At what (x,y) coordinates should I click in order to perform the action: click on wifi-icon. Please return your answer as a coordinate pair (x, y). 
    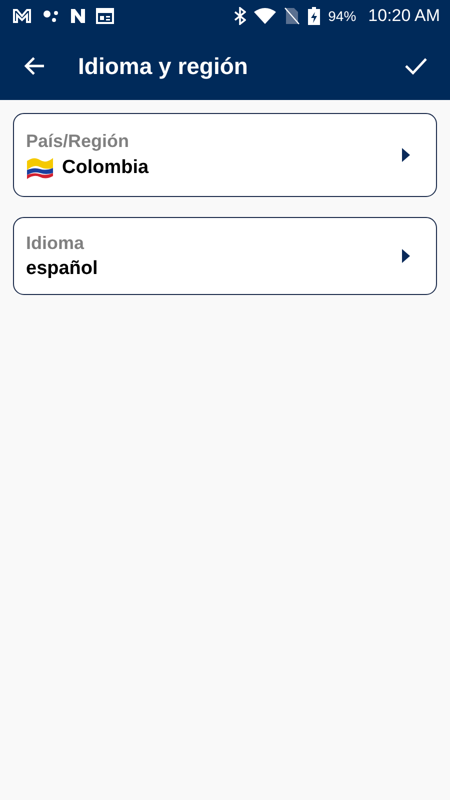
    Looking at the image, I should click on (265, 16).